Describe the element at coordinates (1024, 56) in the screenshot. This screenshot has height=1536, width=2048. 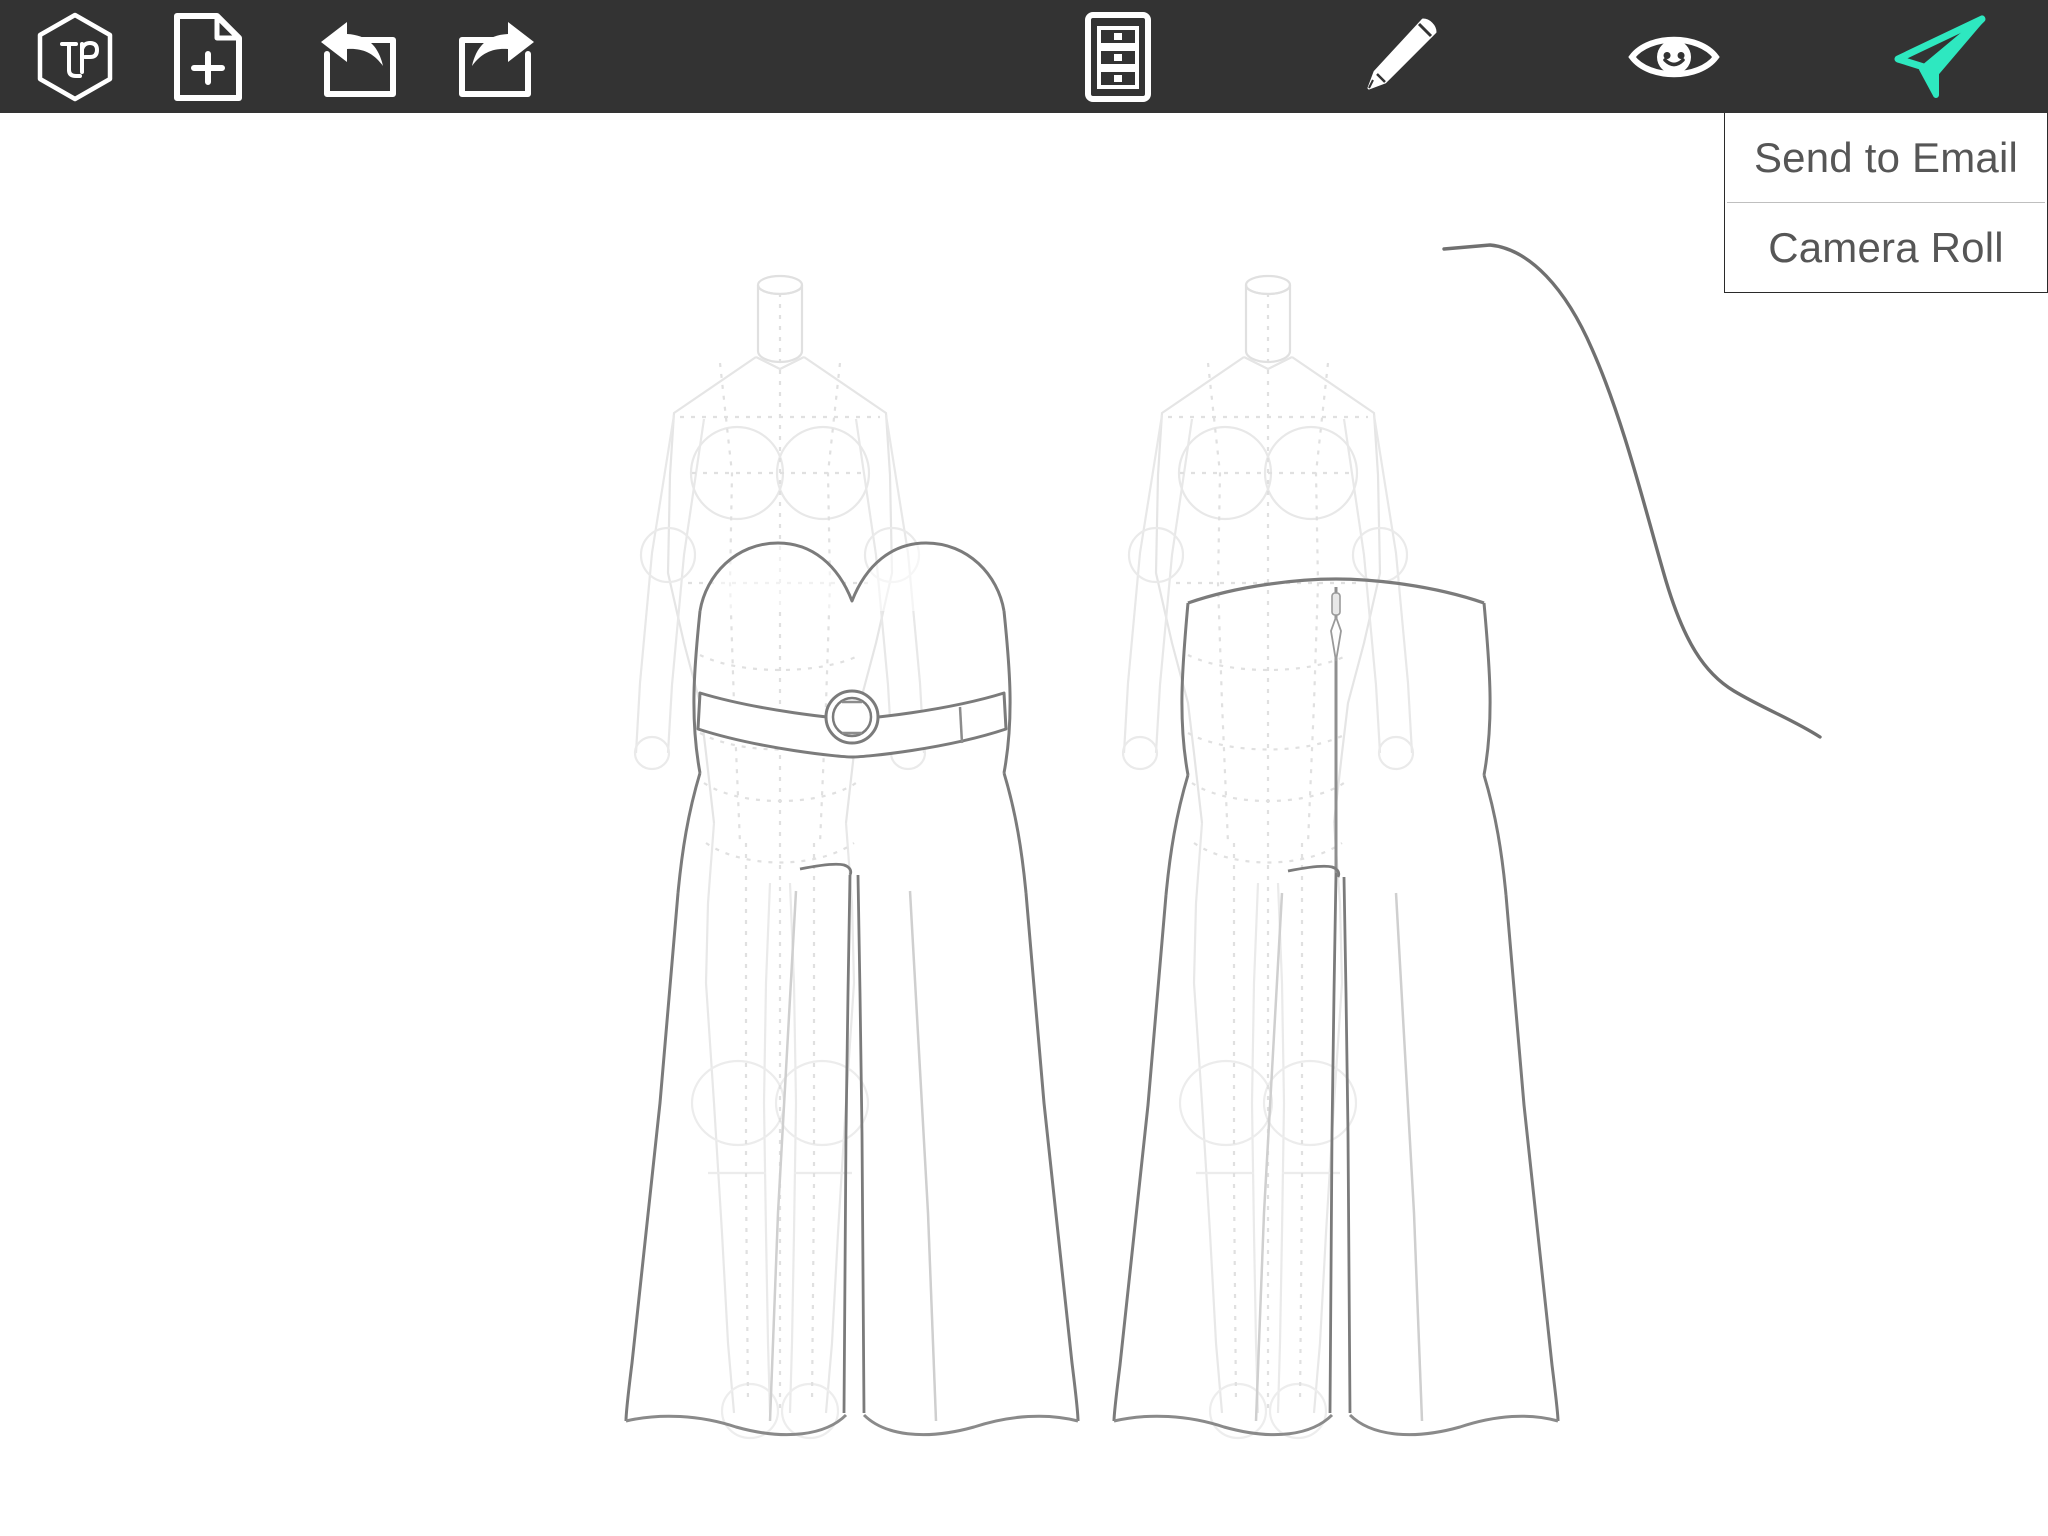
I see `top-toolbar` at that location.